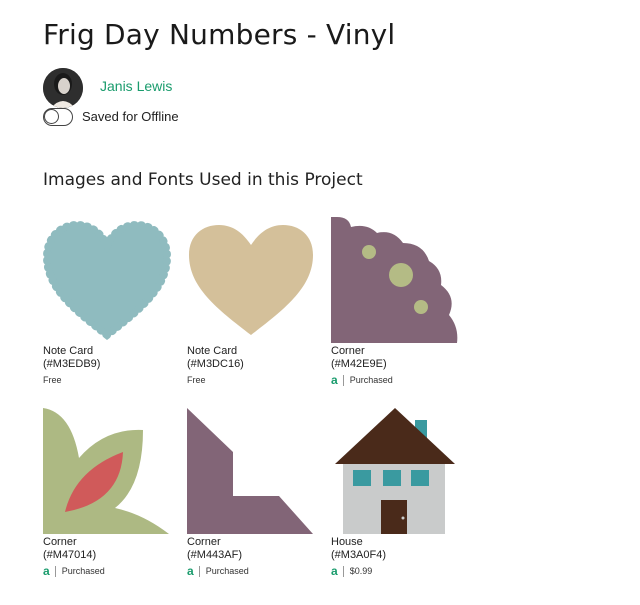  I want to click on section-title: Images and Fonts Used in this Project, so click(203, 180).